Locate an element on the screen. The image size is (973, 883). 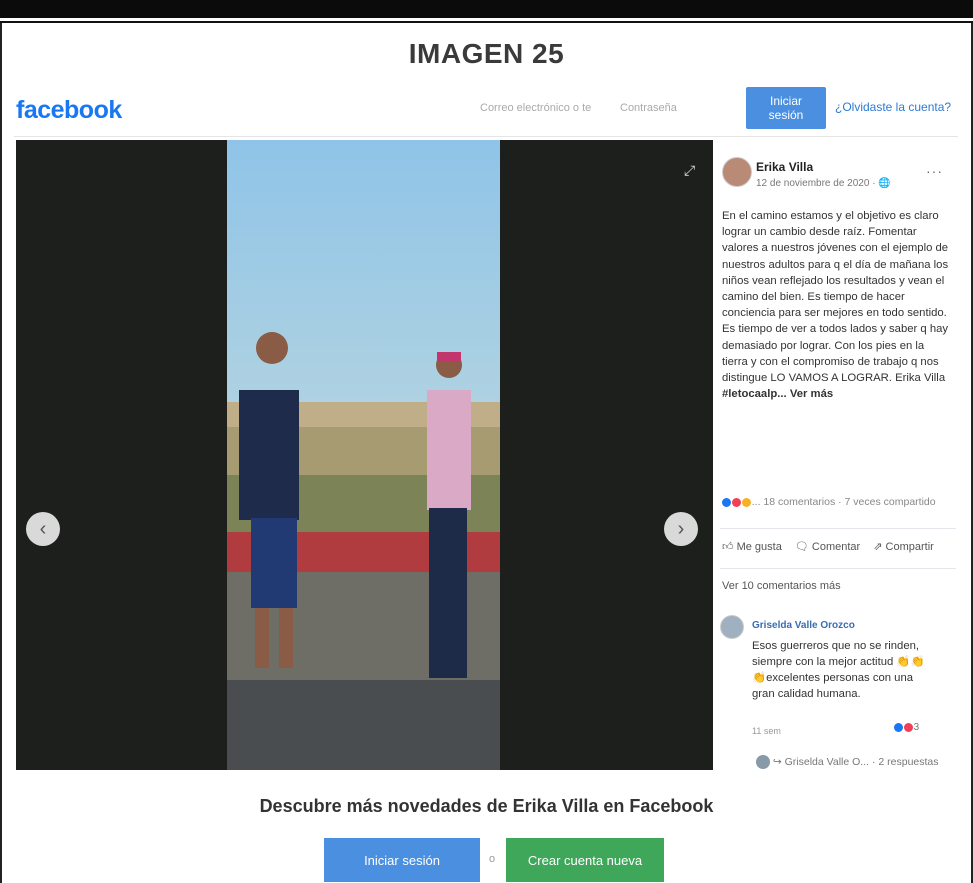
comment-button: 🗨︎ Comentar is located at coordinates (827, 547).